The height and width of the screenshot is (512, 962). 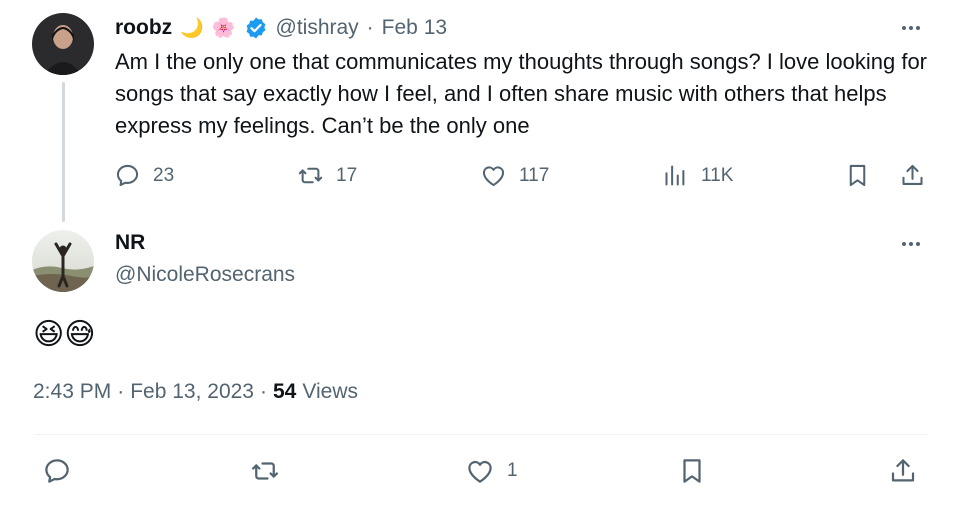 What do you see at coordinates (284, 391) in the screenshot?
I see `views-count: 54` at bounding box center [284, 391].